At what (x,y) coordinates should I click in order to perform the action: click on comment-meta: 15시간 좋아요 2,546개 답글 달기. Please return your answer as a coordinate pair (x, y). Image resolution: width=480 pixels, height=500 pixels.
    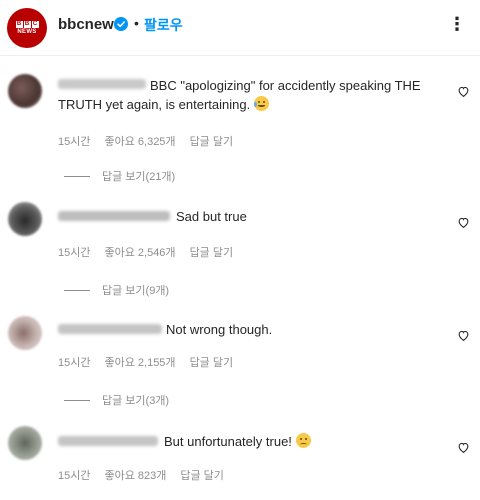
    Looking at the image, I should click on (145, 252).